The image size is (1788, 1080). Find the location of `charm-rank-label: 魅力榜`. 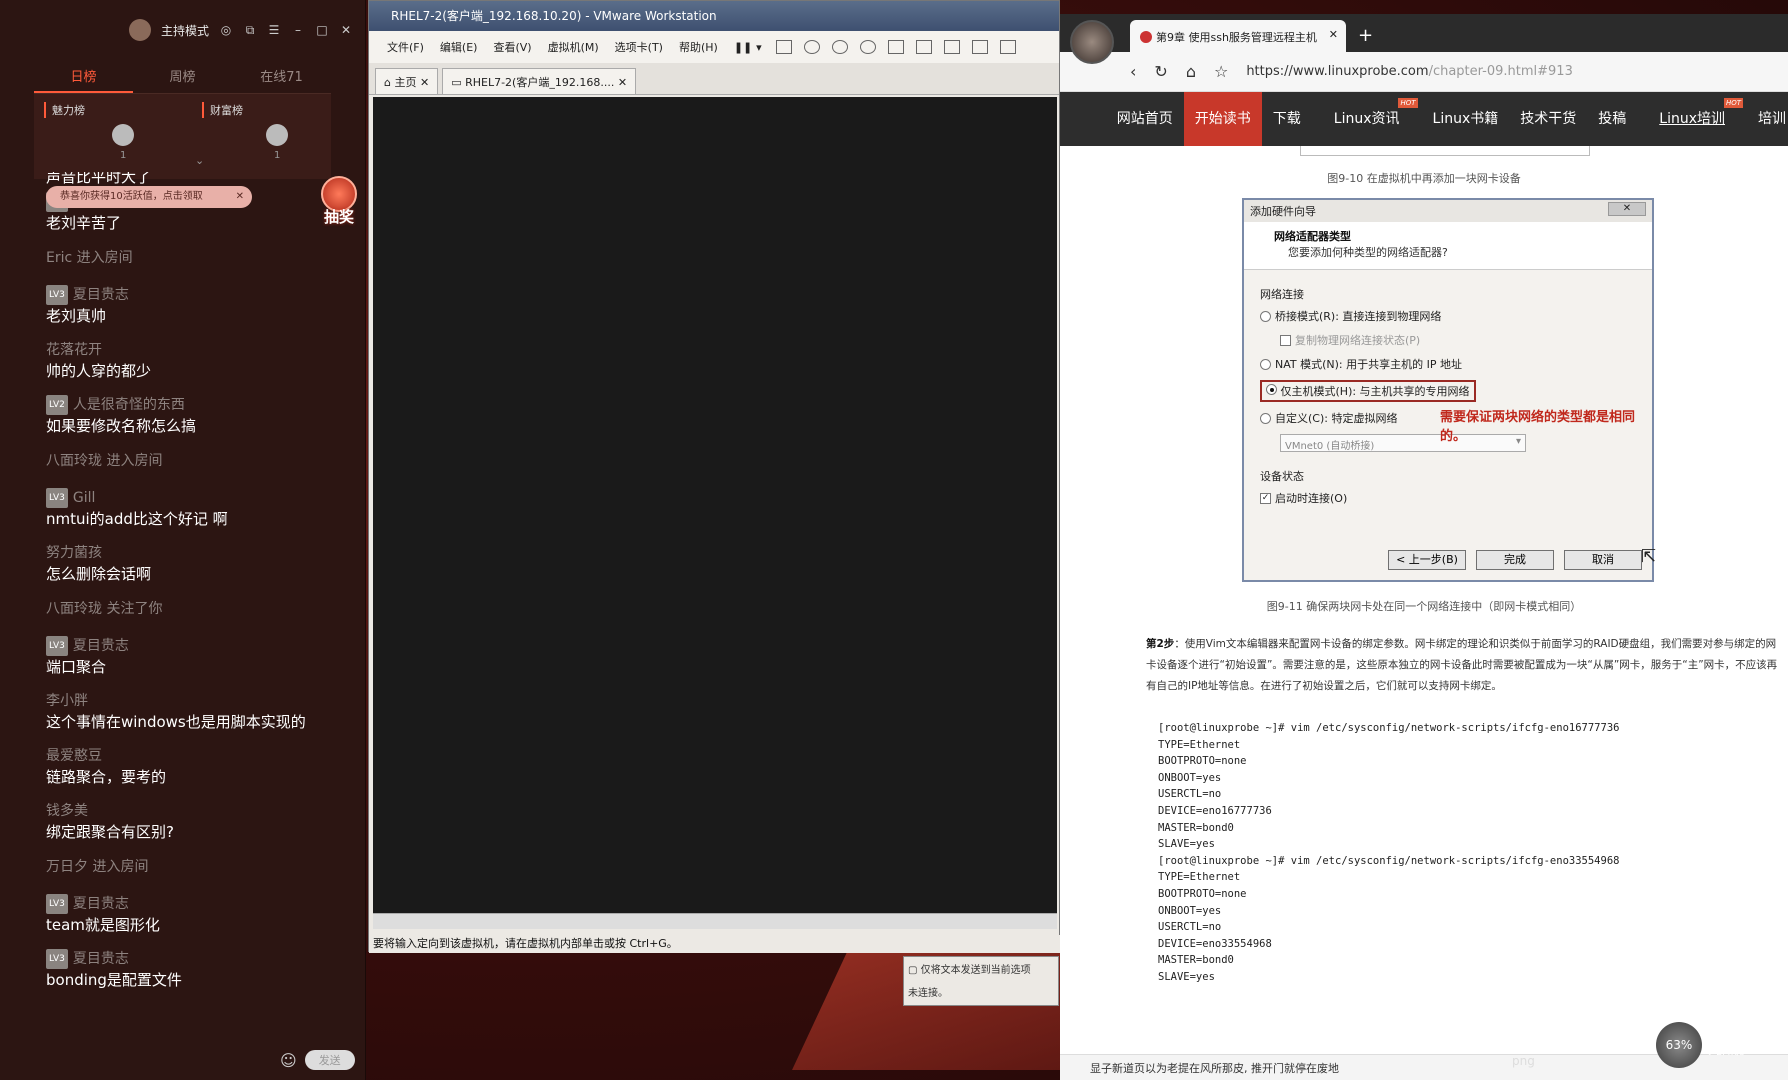

charm-rank-label: 魅力榜 is located at coordinates (64, 110).